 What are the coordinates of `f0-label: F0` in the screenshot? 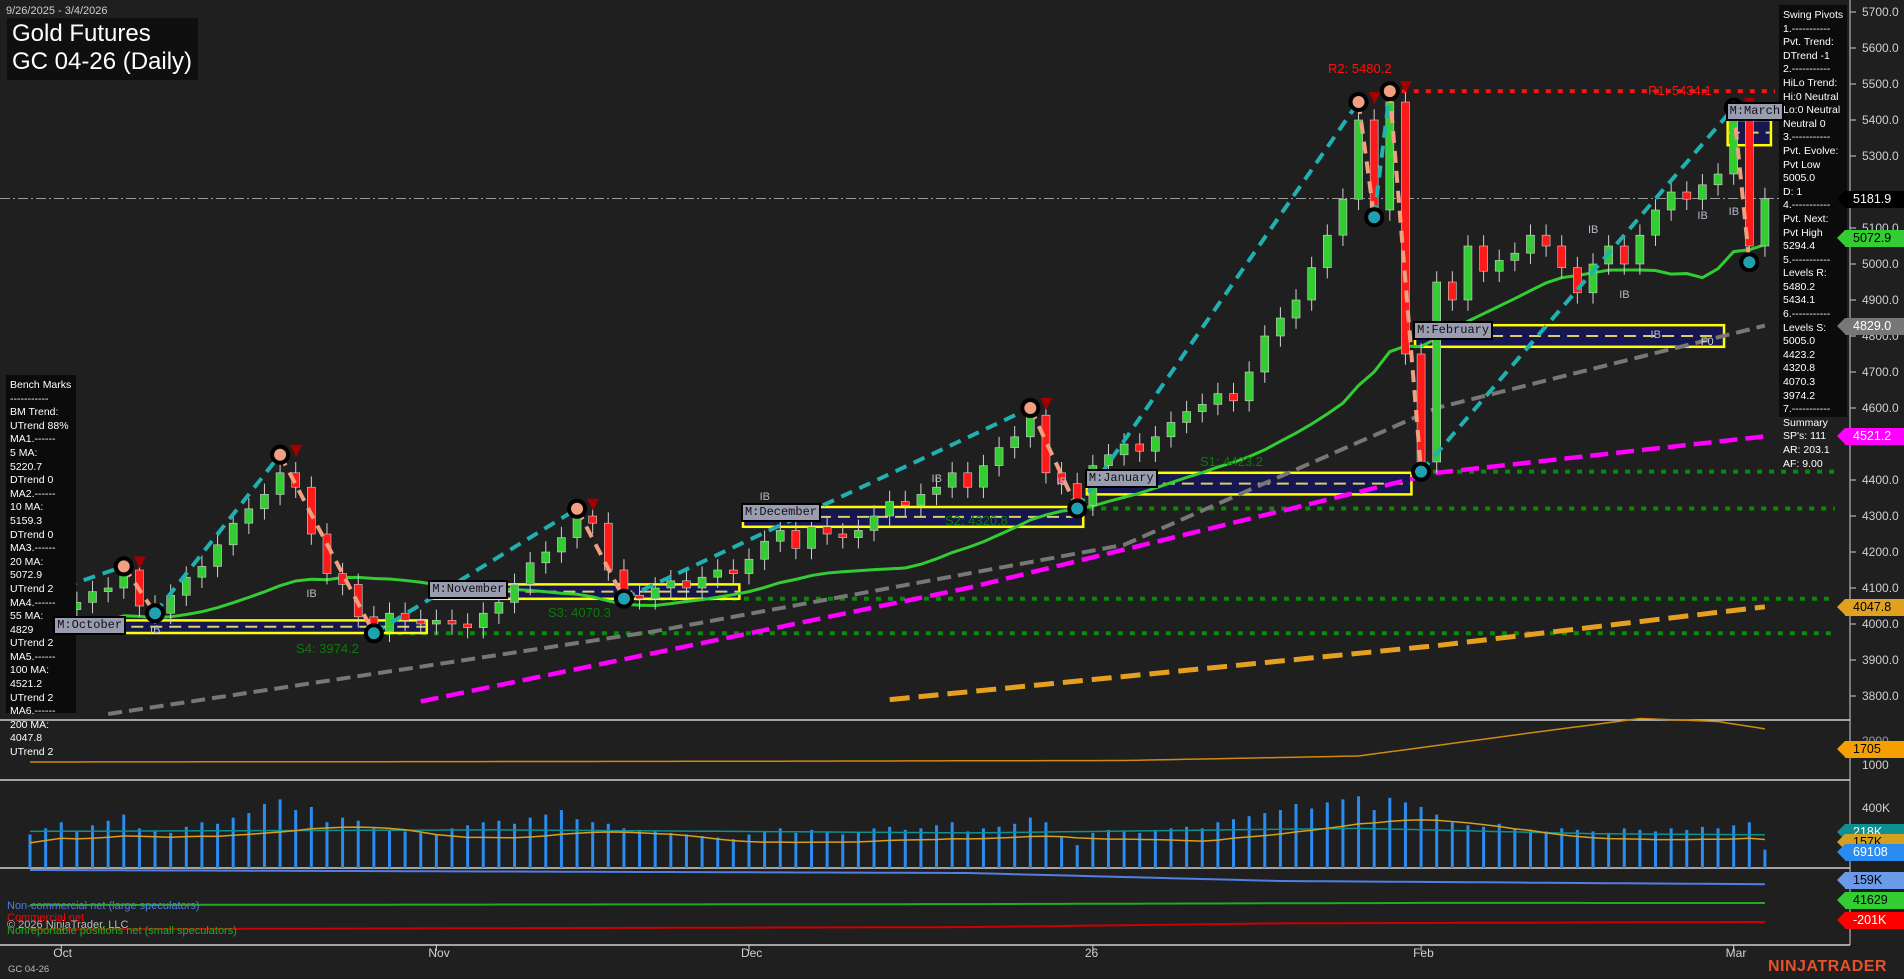 It's located at (1707, 342).